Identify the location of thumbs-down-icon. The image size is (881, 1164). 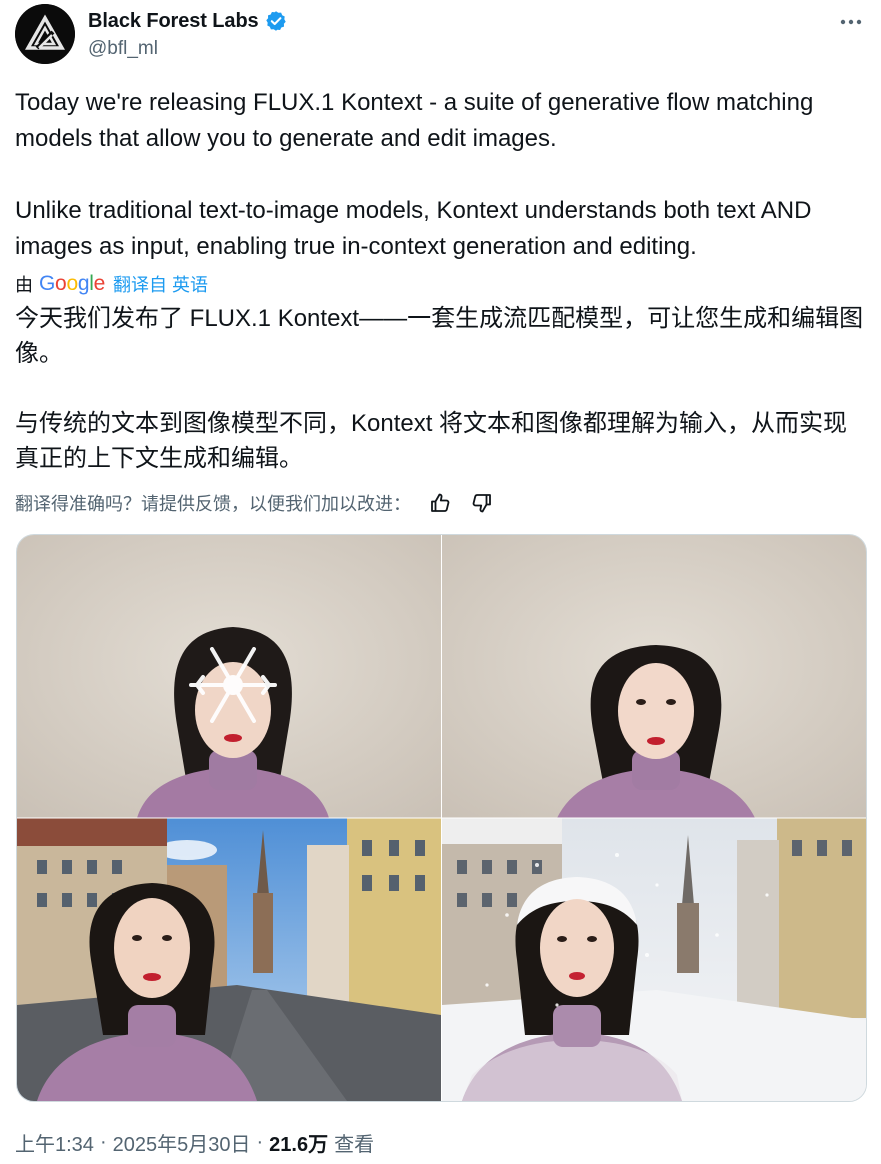
(481, 503).